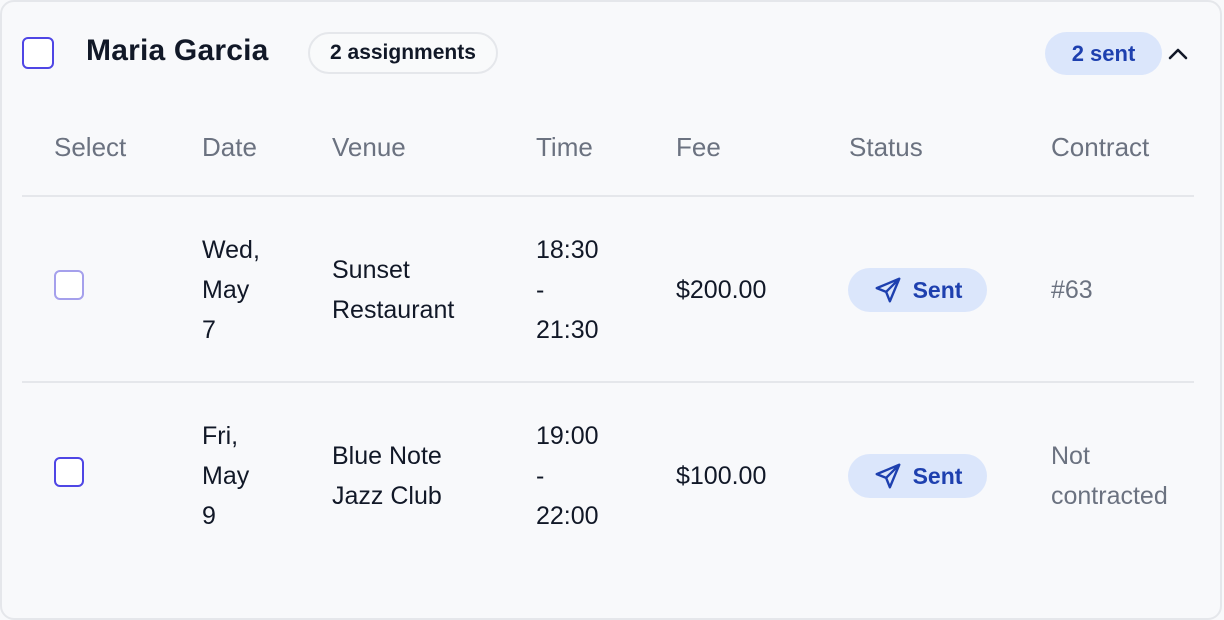  Describe the element at coordinates (1103, 53) in the screenshot. I see `sent-count-badge: 2 sent` at that location.